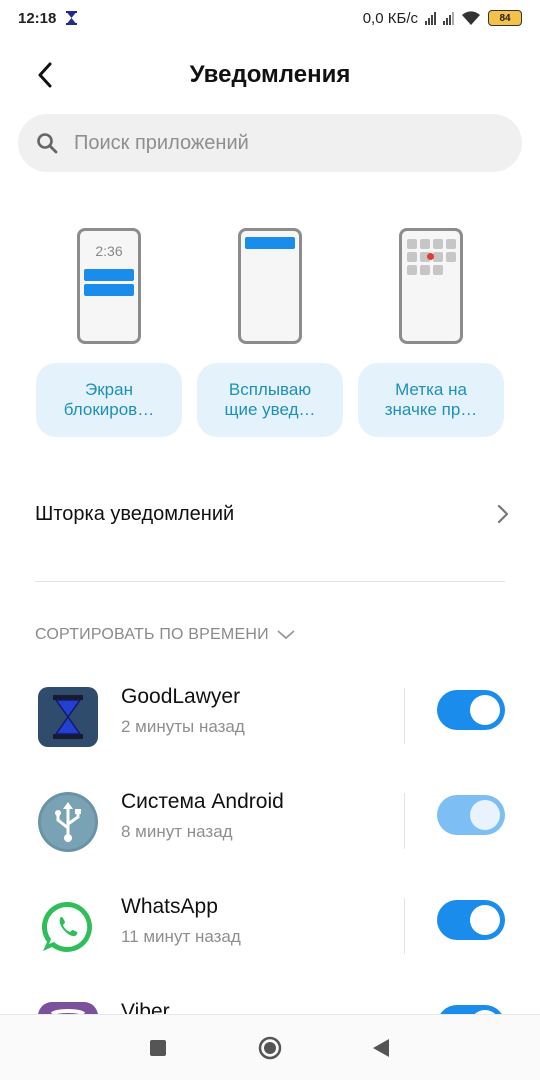 The width and height of the screenshot is (540, 1080). I want to click on notification-shade-label: Шторка уведомлений, so click(135, 513).